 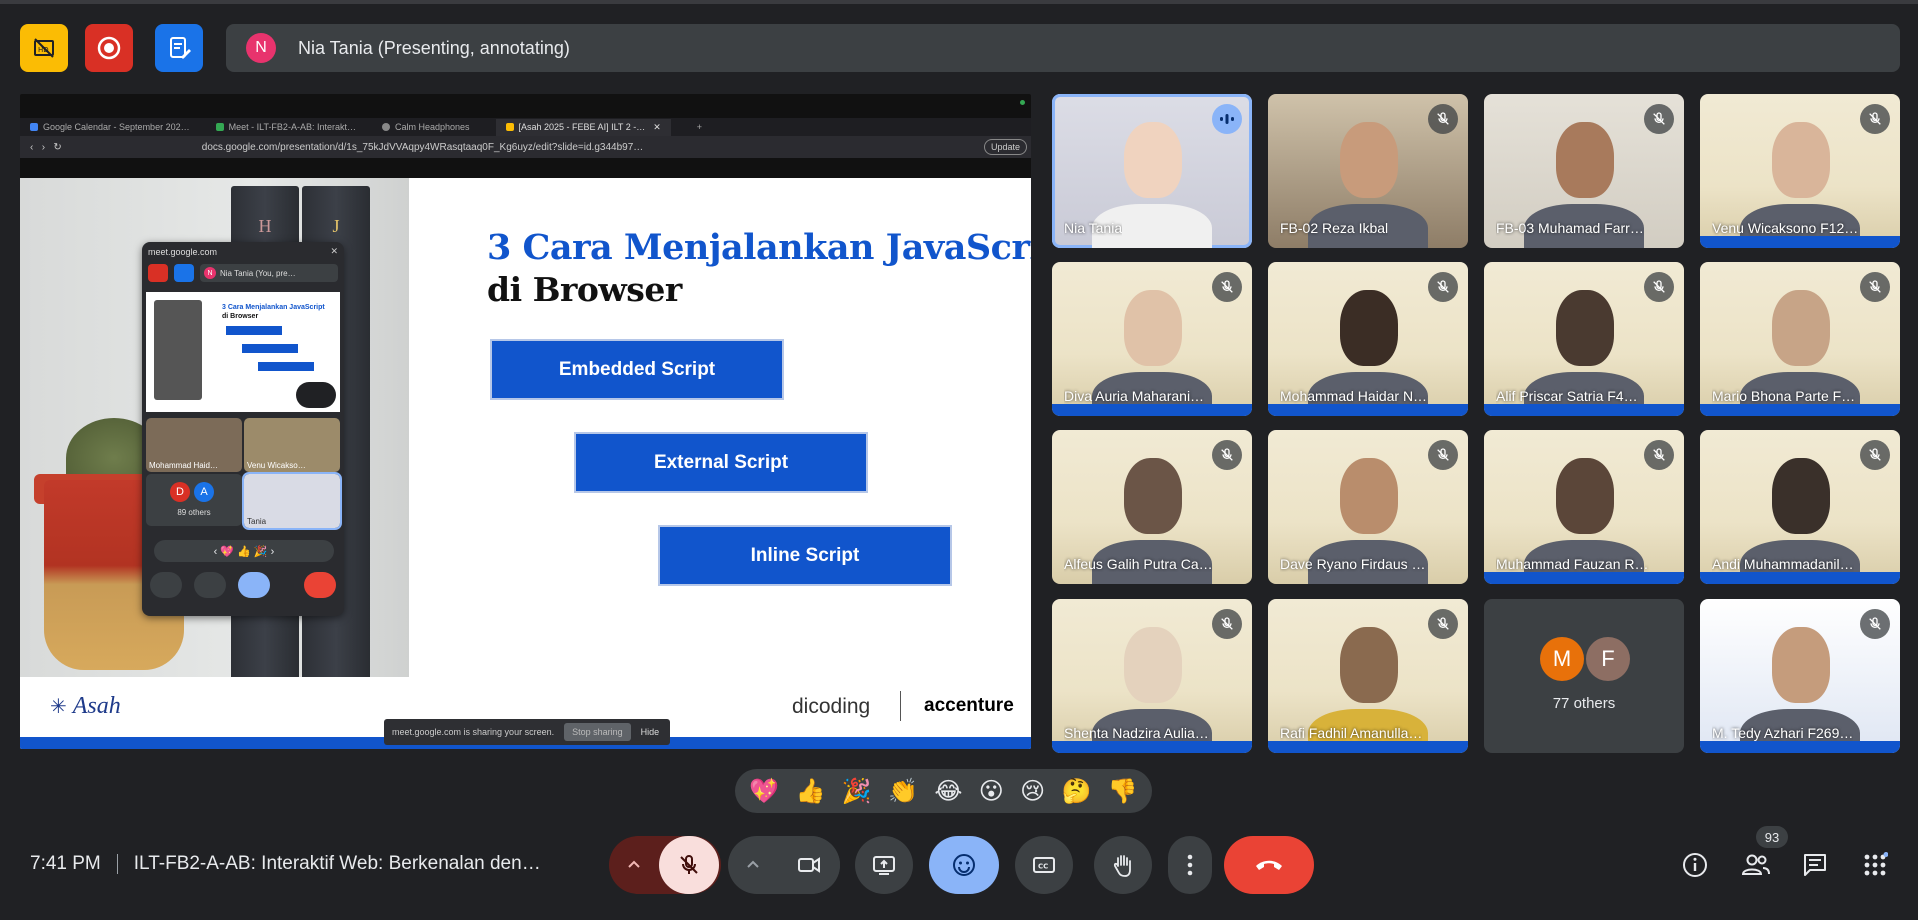 I want to click on no-hd-icon: HD, so click(x=44, y=48).